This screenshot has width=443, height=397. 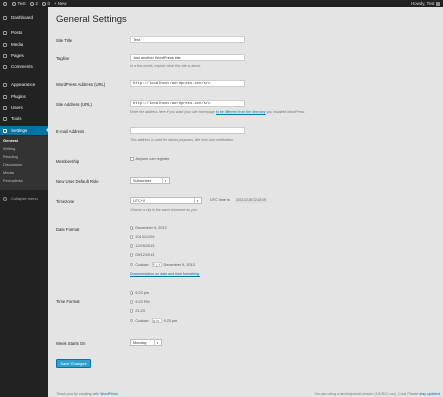 I want to click on custom-label: Custom:, so click(x=142, y=264).